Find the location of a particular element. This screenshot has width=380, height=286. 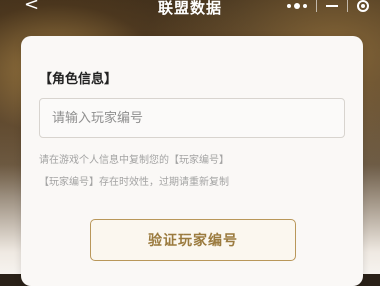

verify-player-id-button: 验证玩家编号 is located at coordinates (193, 240).